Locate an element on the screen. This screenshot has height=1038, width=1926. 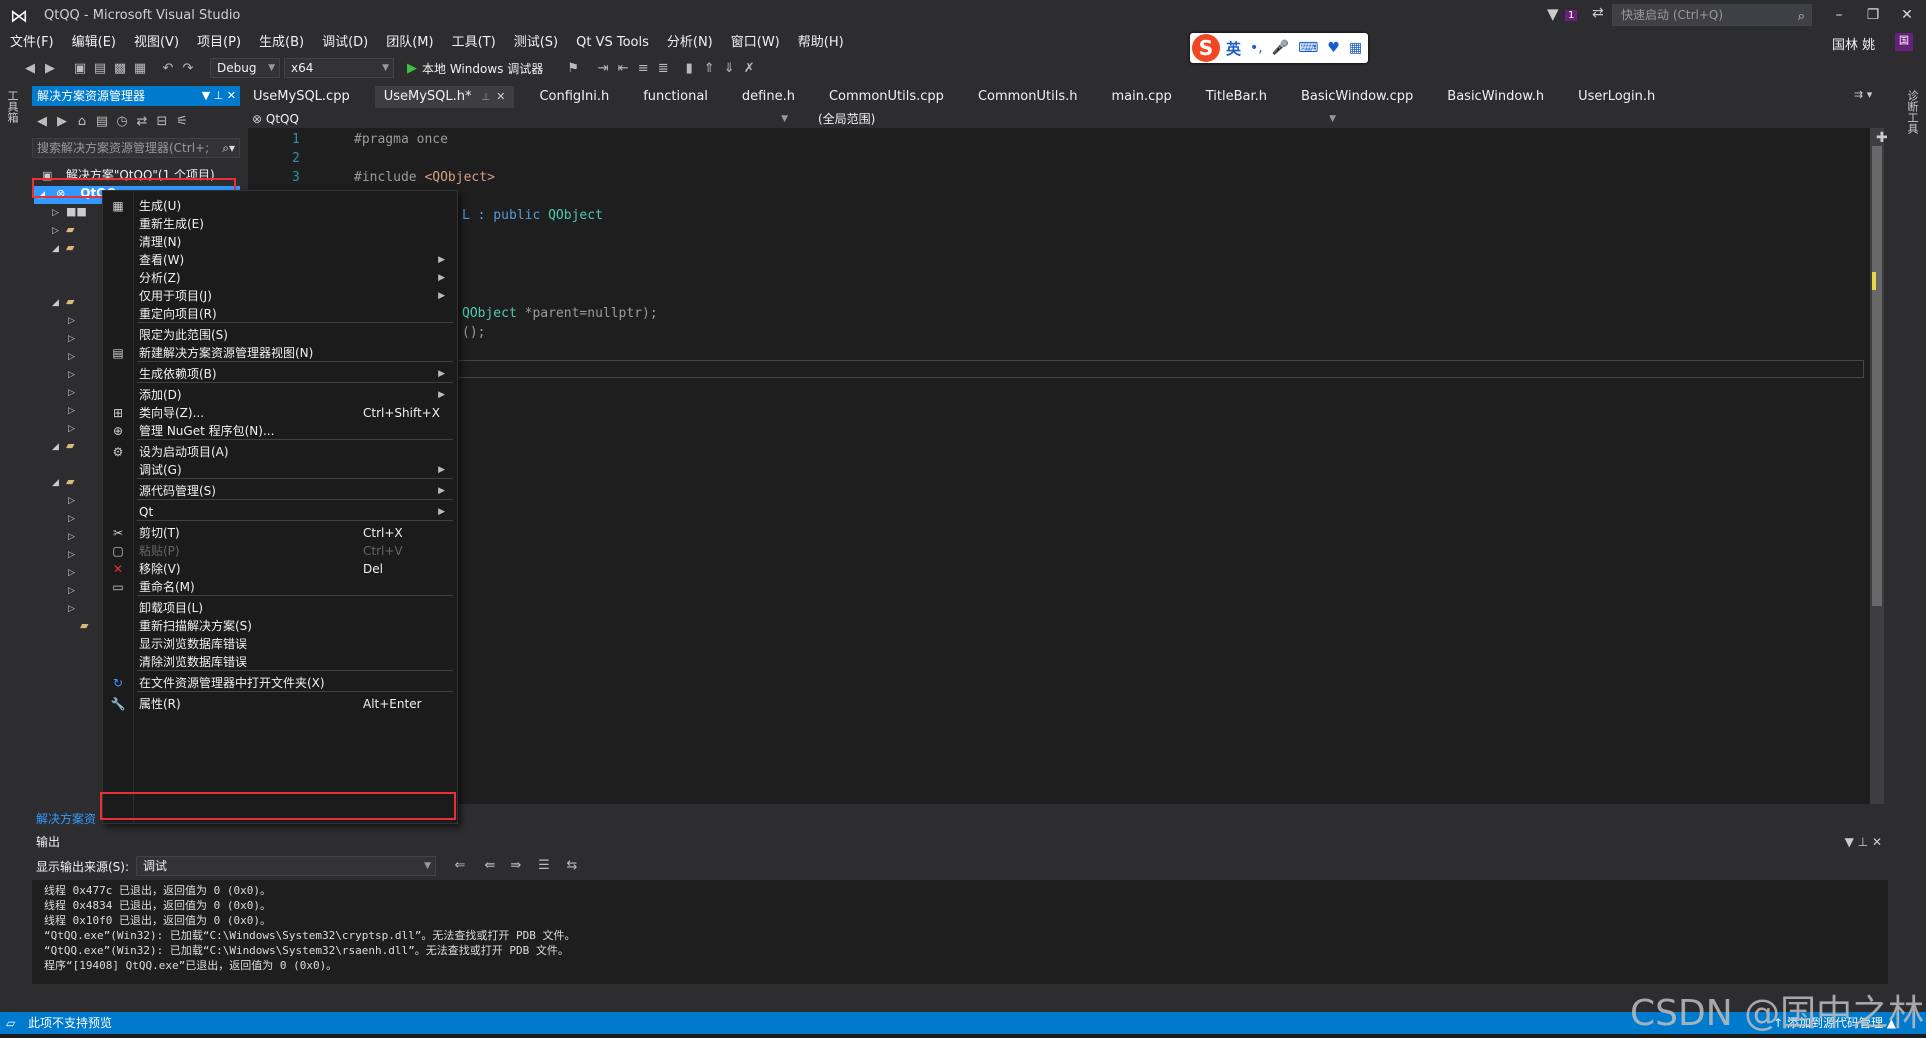
word-wrap-icon: ⇆ is located at coordinates (572, 865).